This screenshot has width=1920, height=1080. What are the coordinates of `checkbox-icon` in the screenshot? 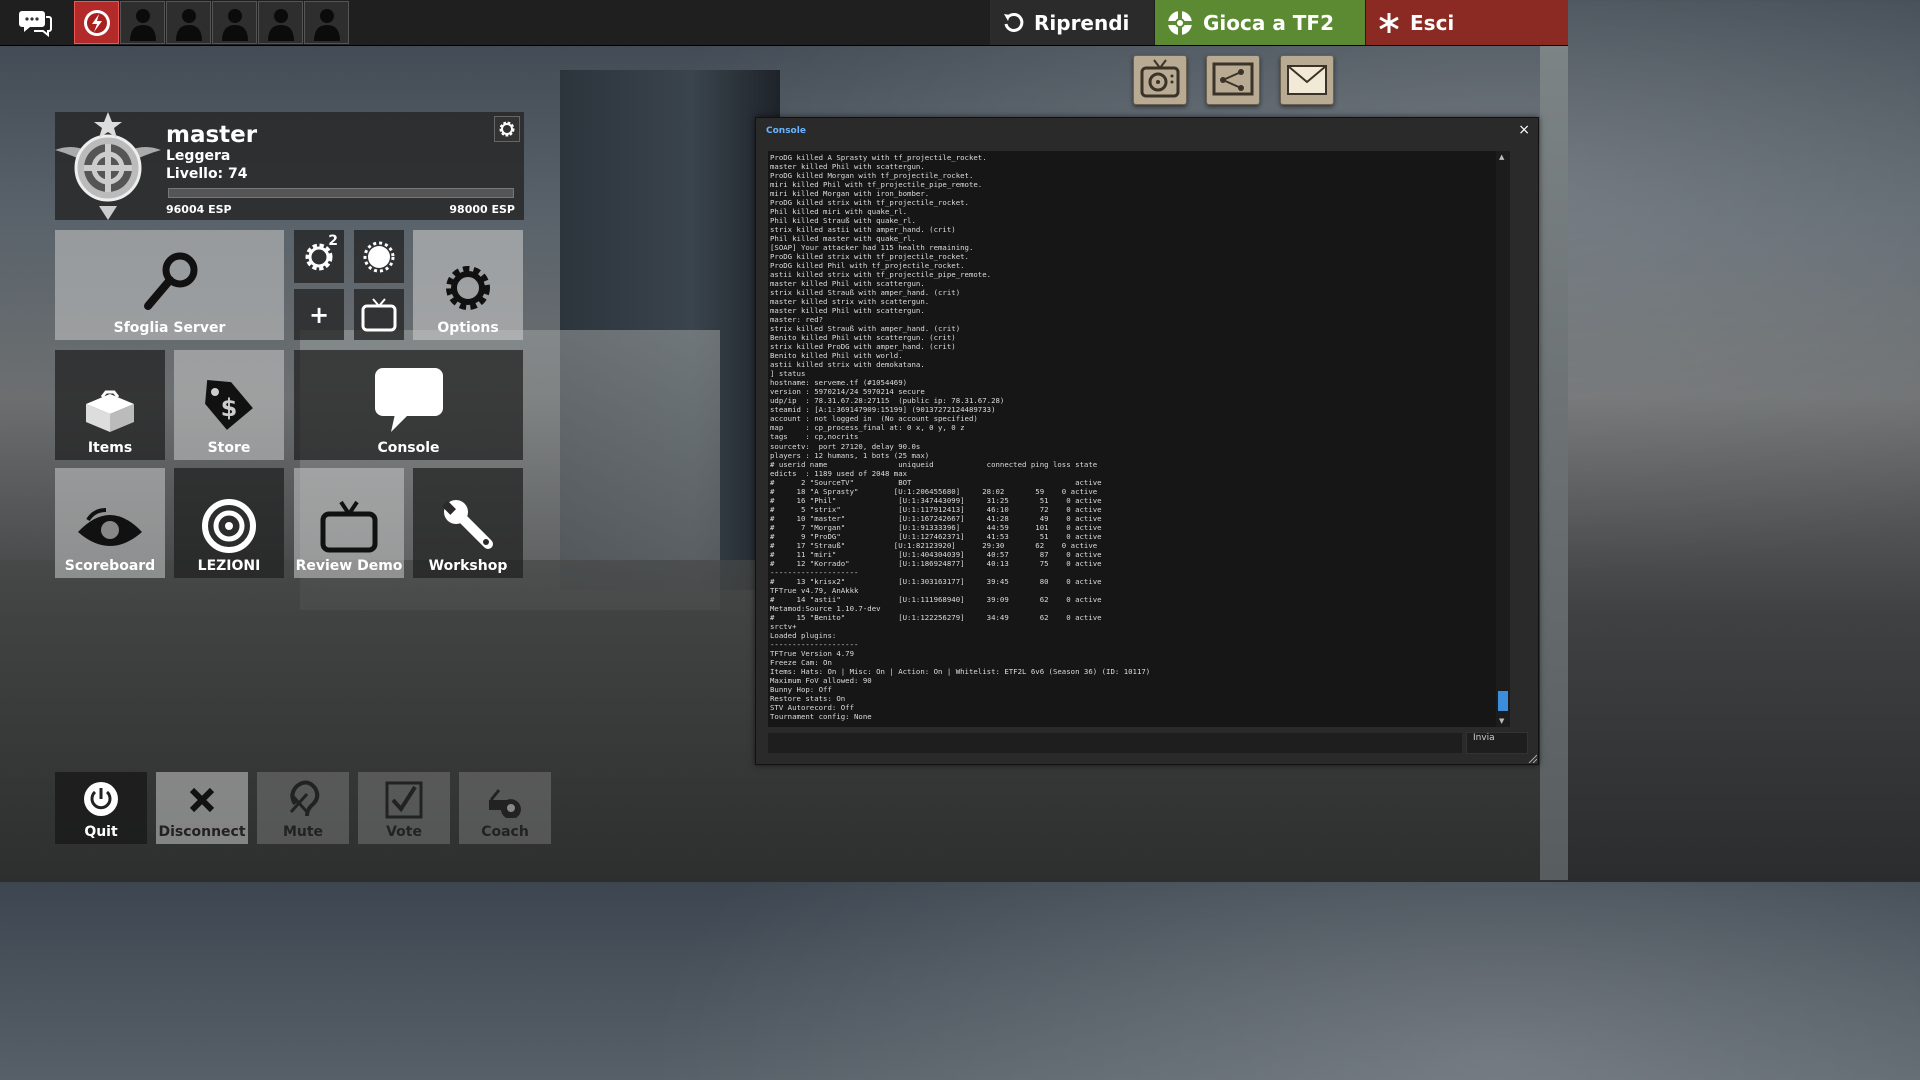 It's located at (404, 800).